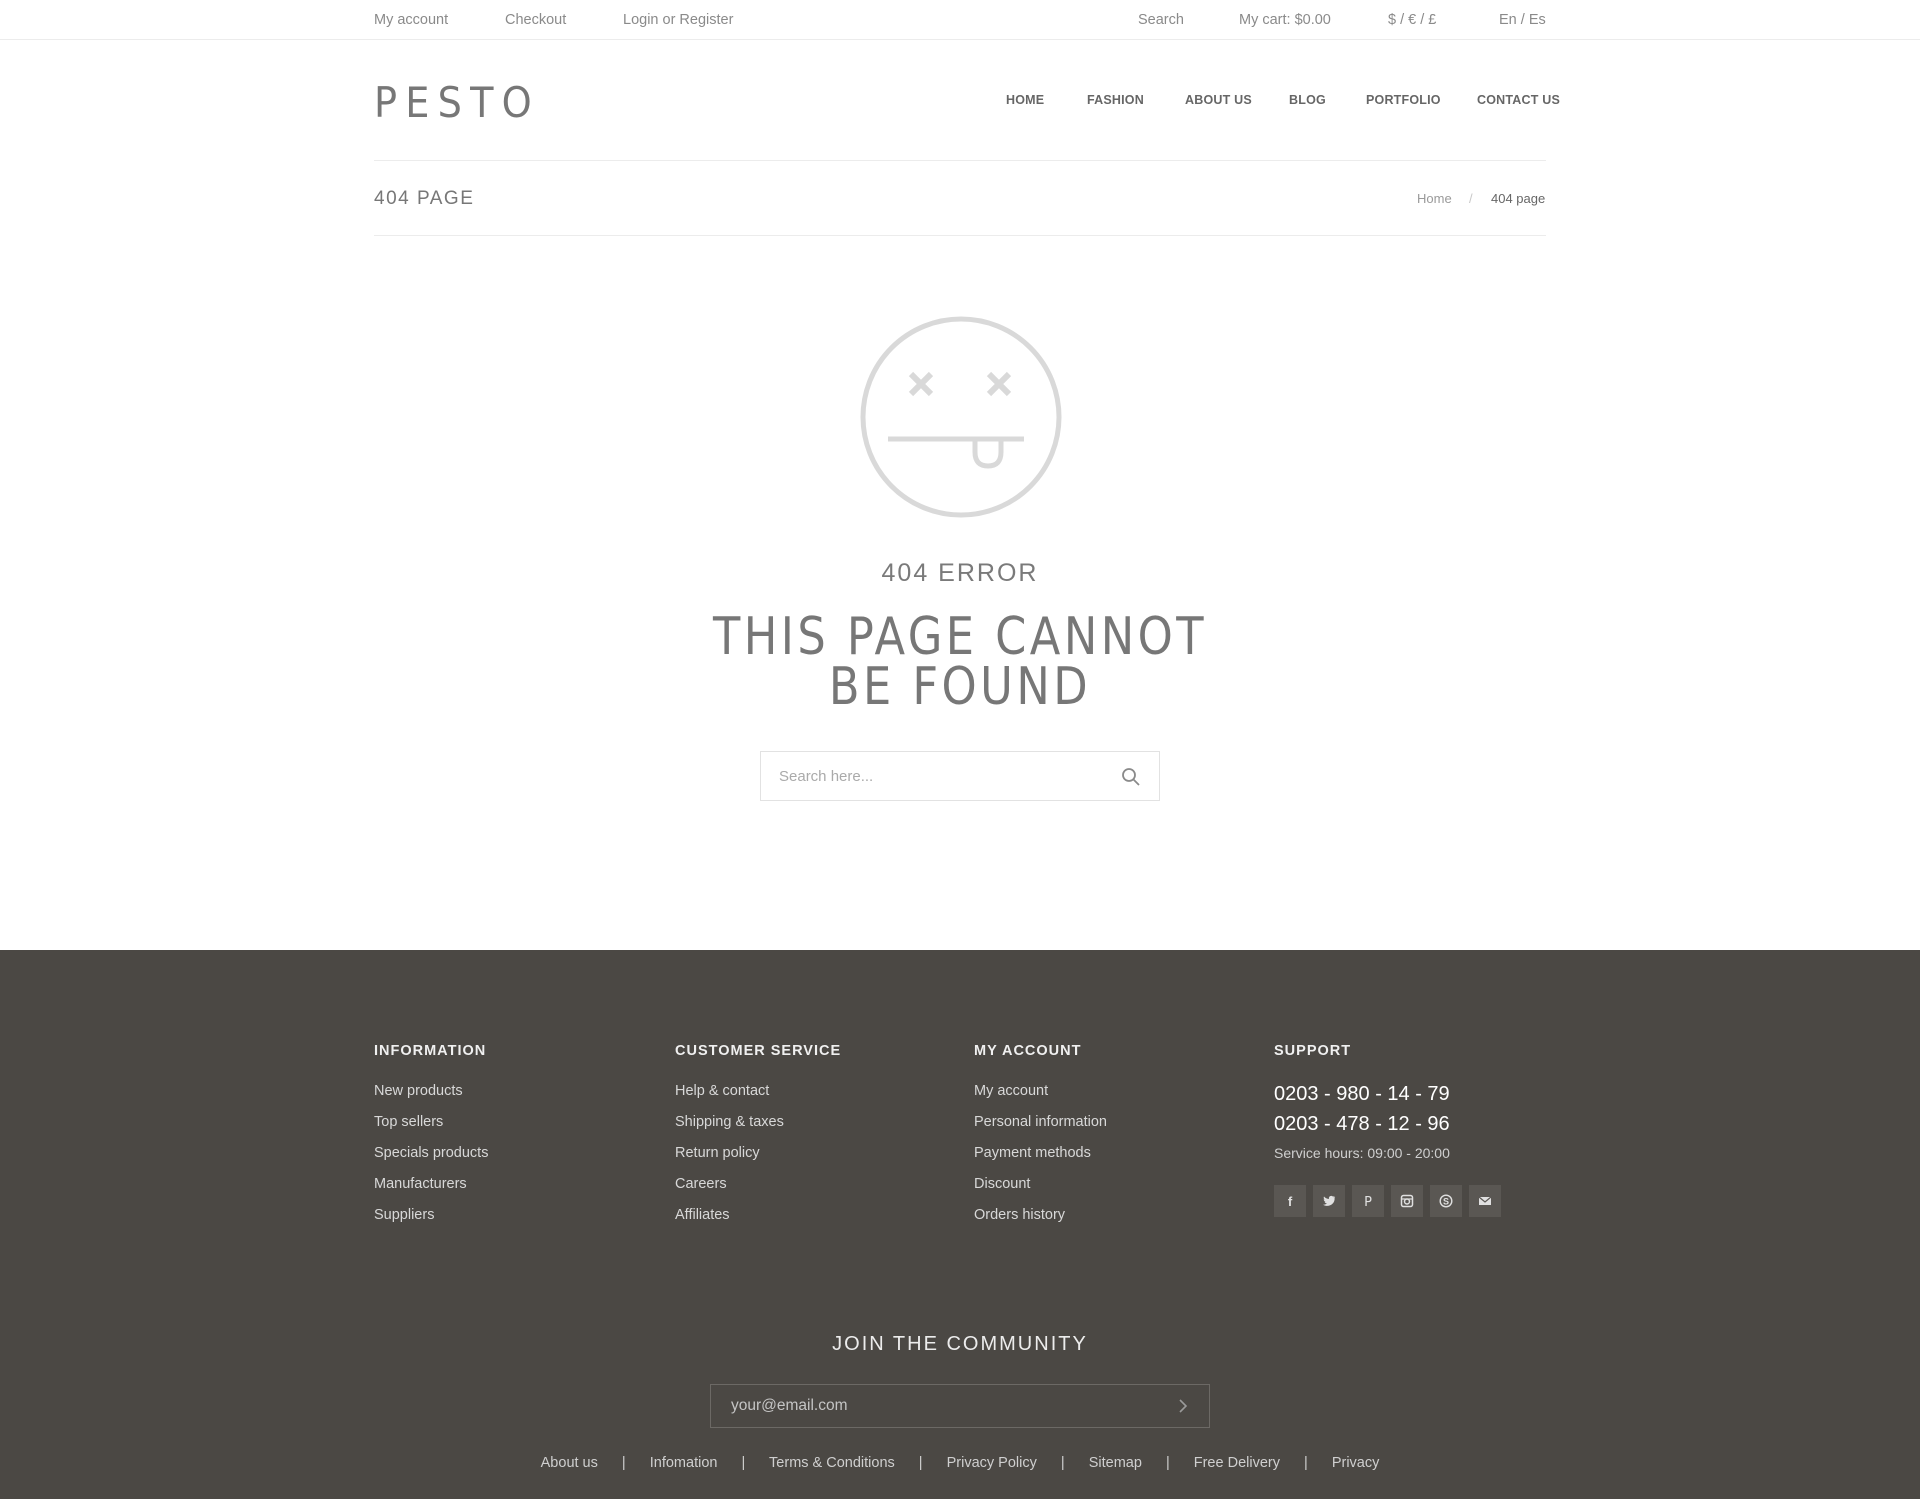 The width and height of the screenshot is (1920, 1499). Describe the element at coordinates (1131, 777) in the screenshot. I see `search-icon` at that location.